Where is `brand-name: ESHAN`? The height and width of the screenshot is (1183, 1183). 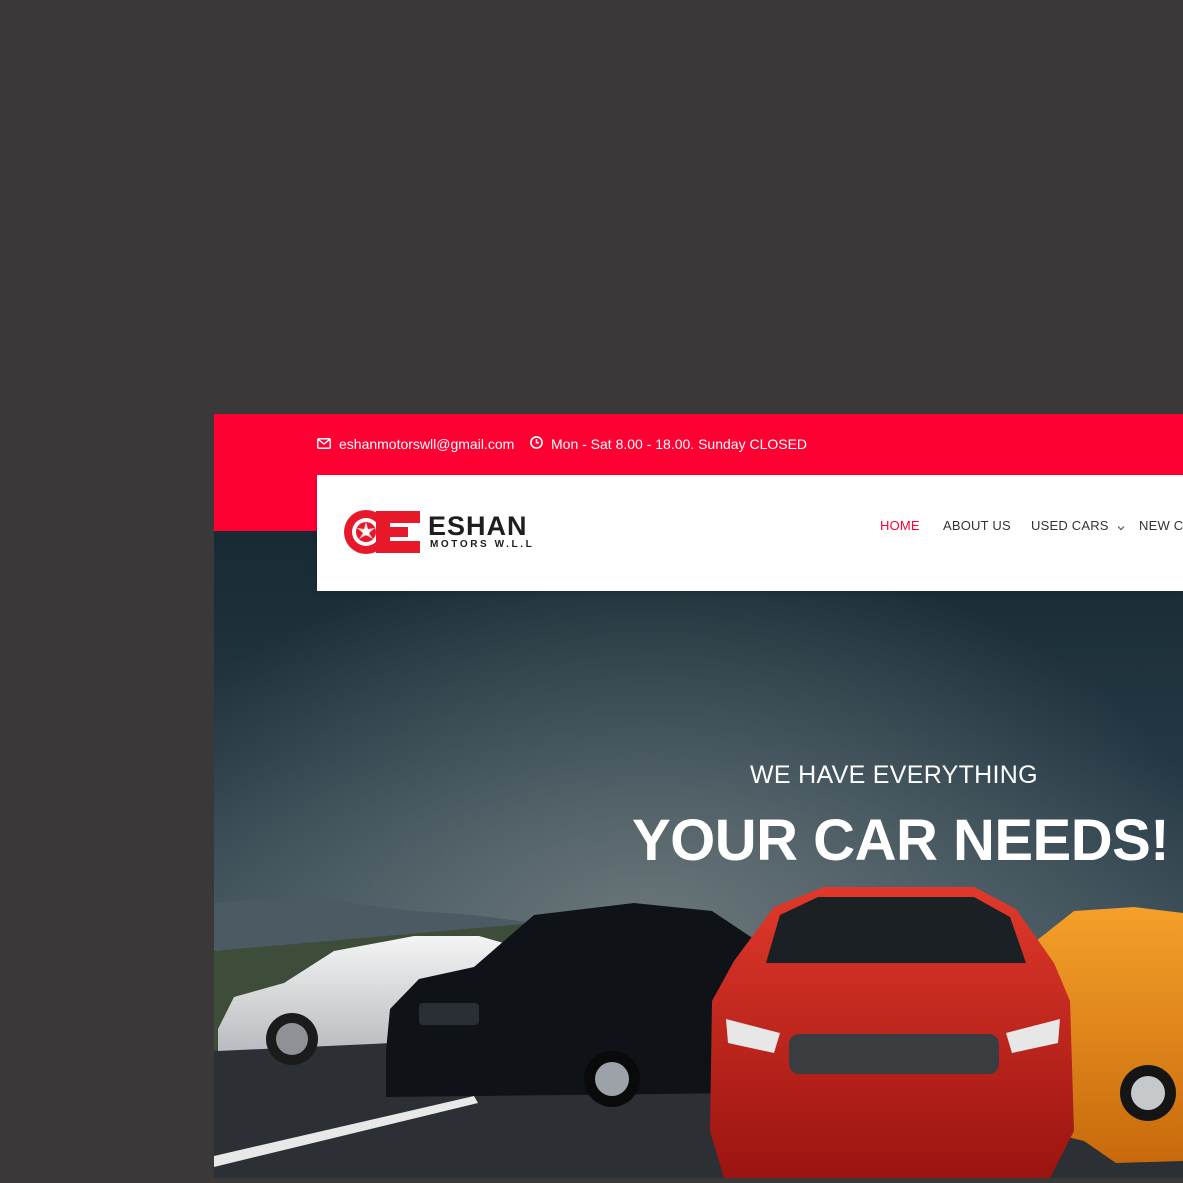 brand-name: ESHAN is located at coordinates (478, 526).